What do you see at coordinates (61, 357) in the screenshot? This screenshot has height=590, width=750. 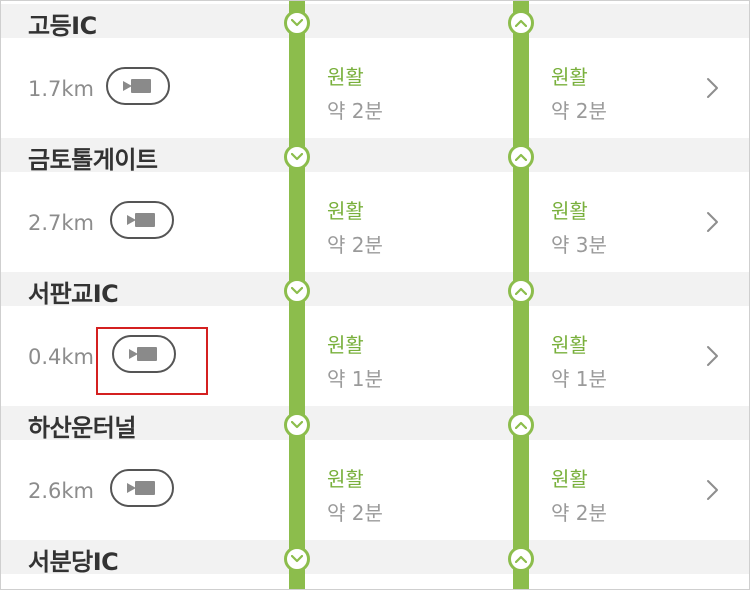 I see `segment-distance: 0.4km` at bounding box center [61, 357].